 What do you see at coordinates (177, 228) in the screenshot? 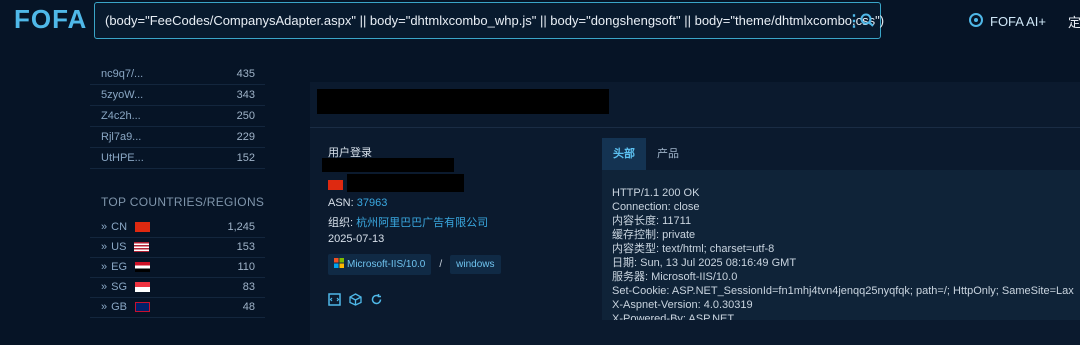
I see `country-row: » CN 1,245` at bounding box center [177, 228].